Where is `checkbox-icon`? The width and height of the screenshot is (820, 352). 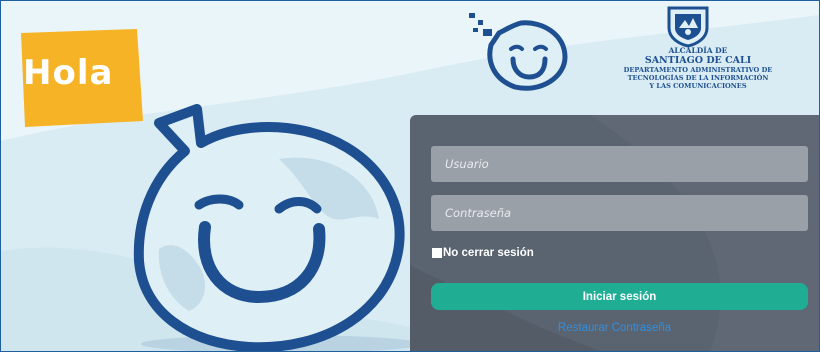 checkbox-icon is located at coordinates (437, 253).